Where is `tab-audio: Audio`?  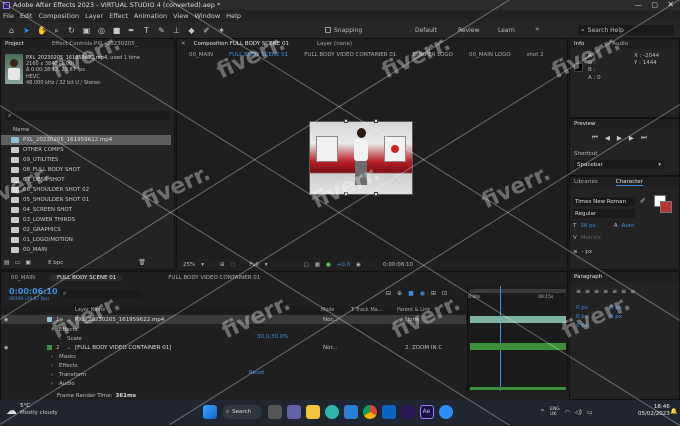
tab-audio: Audio is located at coordinates (620, 44).